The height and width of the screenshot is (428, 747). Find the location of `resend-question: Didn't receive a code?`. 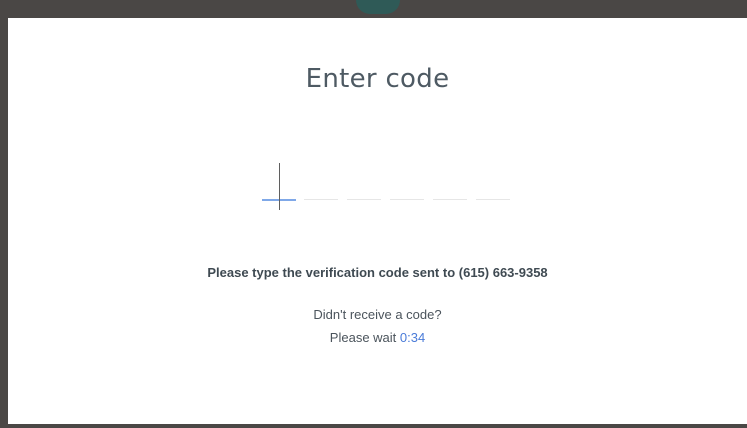

resend-question: Didn't receive a code? is located at coordinates (377, 314).